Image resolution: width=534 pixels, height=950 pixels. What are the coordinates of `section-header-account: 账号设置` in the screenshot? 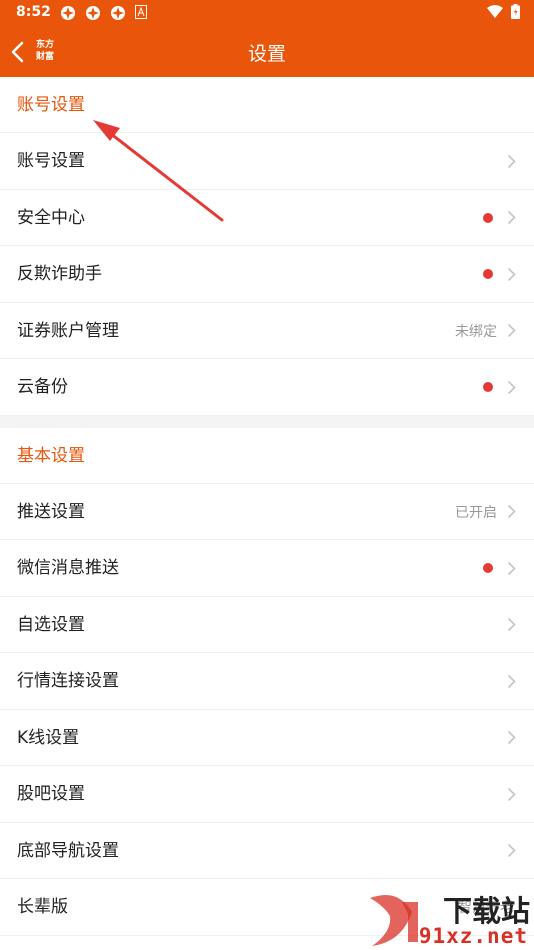 It's located at (267, 105).